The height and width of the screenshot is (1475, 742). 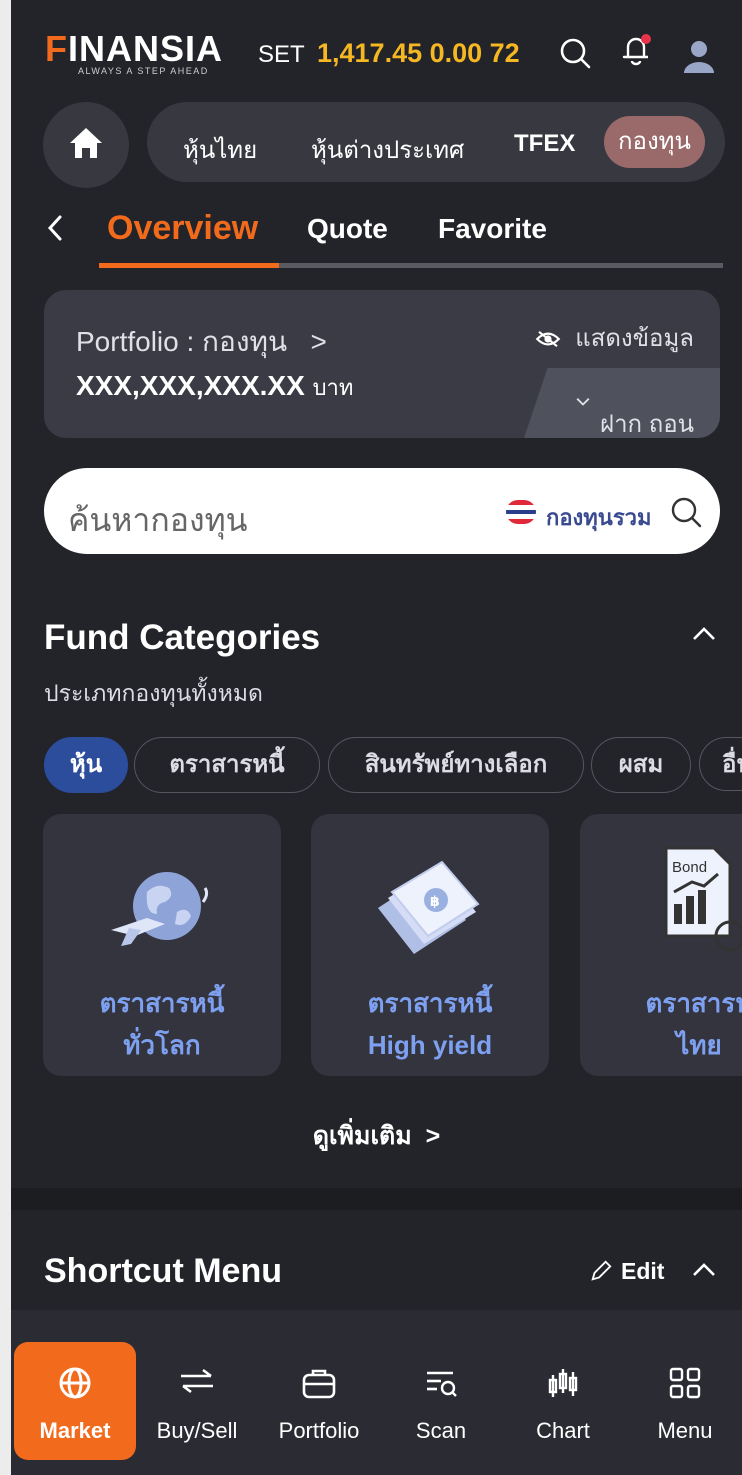 I want to click on see-more-label: ดูเพิ่มเติม, so click(x=362, y=1136).